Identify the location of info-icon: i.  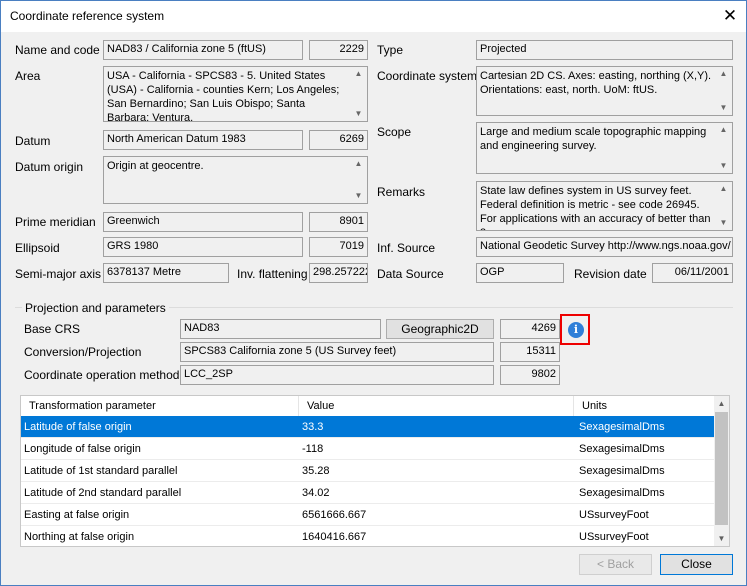
(576, 330).